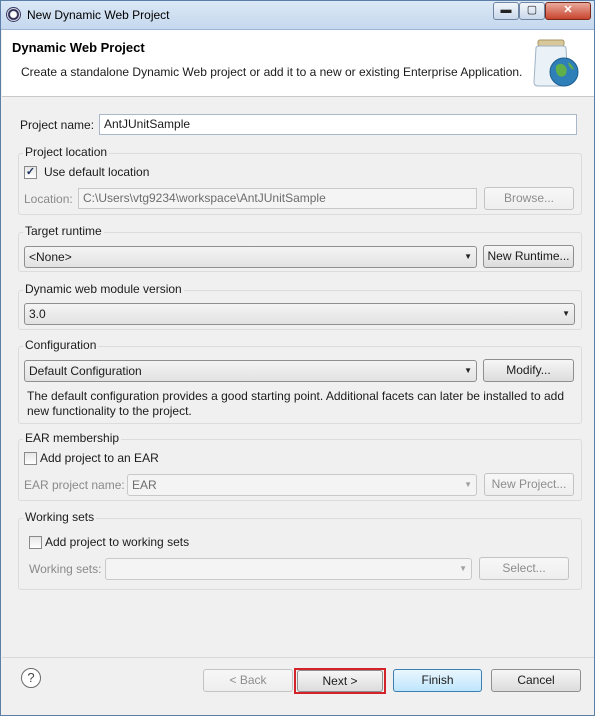 The height and width of the screenshot is (716, 595). What do you see at coordinates (50, 257) in the screenshot?
I see `target-runtime-value: <None>` at bounding box center [50, 257].